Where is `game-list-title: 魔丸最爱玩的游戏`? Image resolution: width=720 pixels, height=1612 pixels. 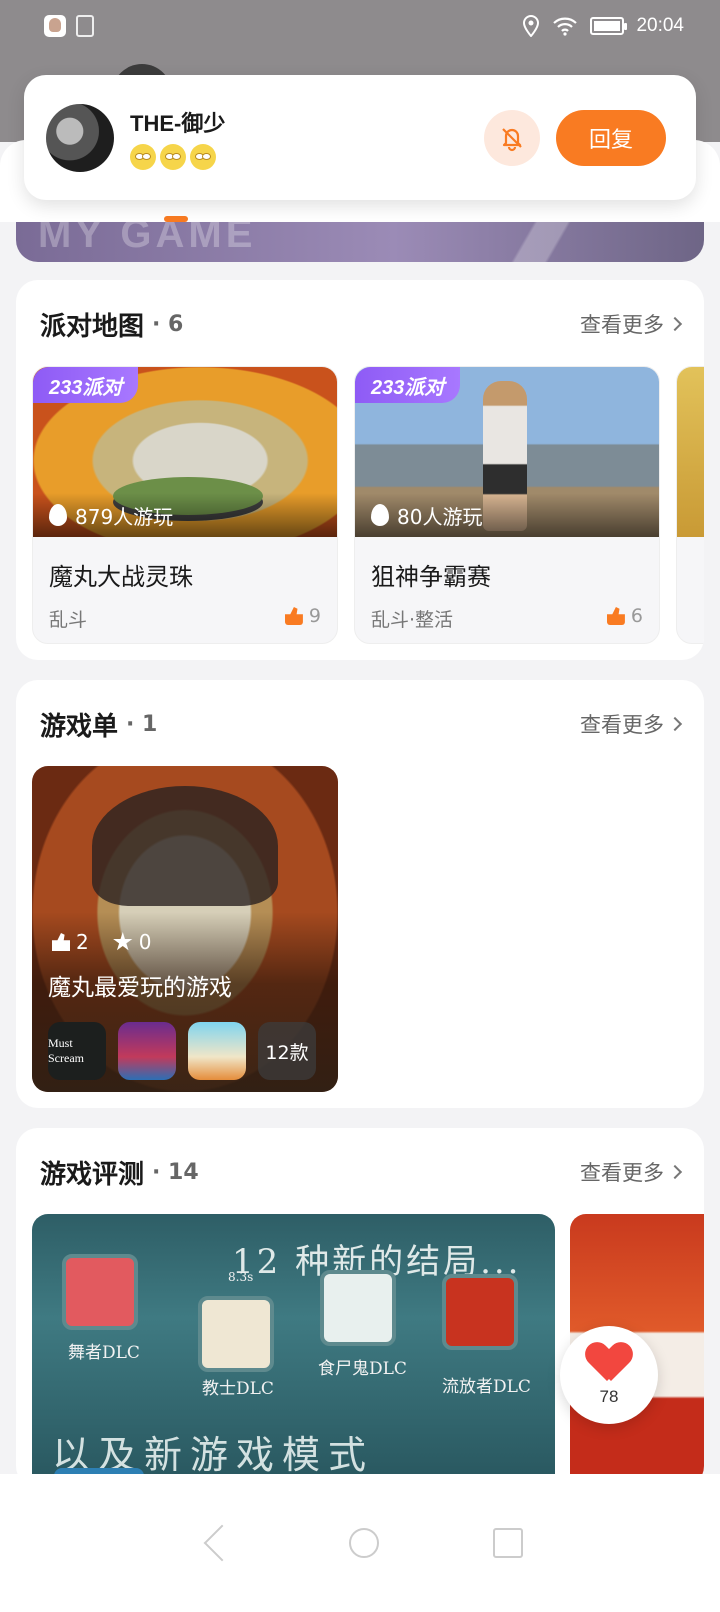 game-list-title: 魔丸最爱玩的游戏 is located at coordinates (140, 988).